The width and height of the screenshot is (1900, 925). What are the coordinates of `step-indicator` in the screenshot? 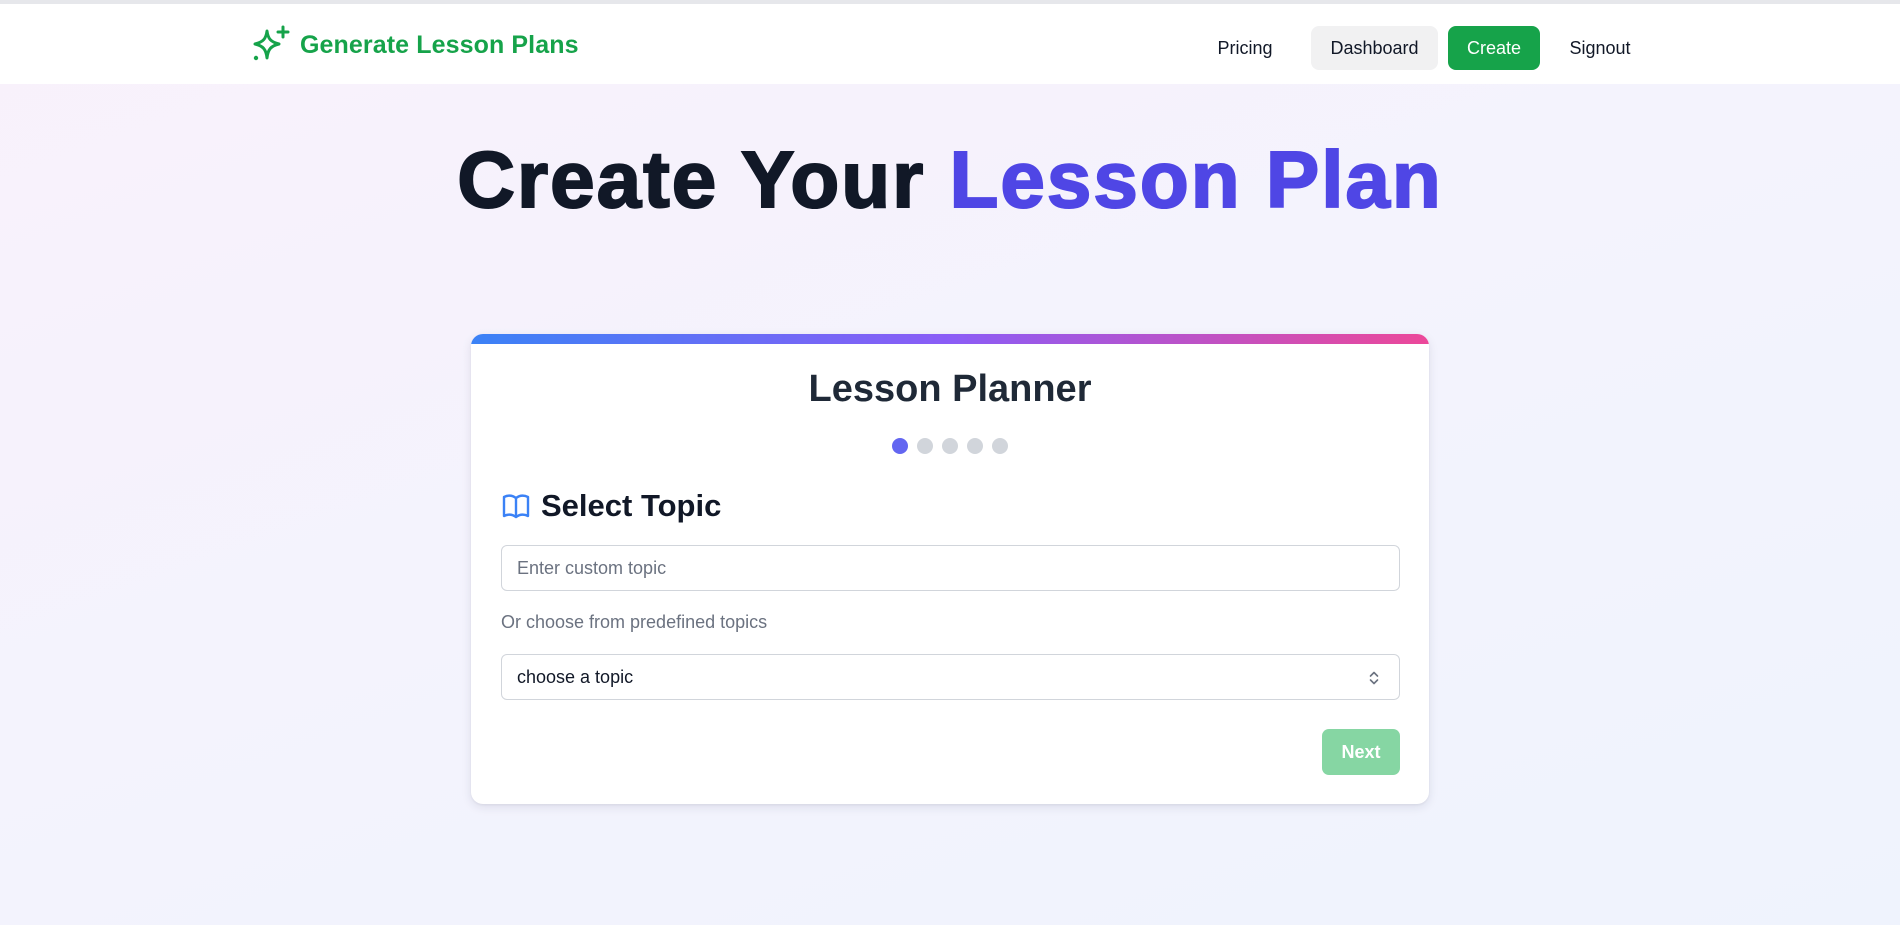 It's located at (950, 446).